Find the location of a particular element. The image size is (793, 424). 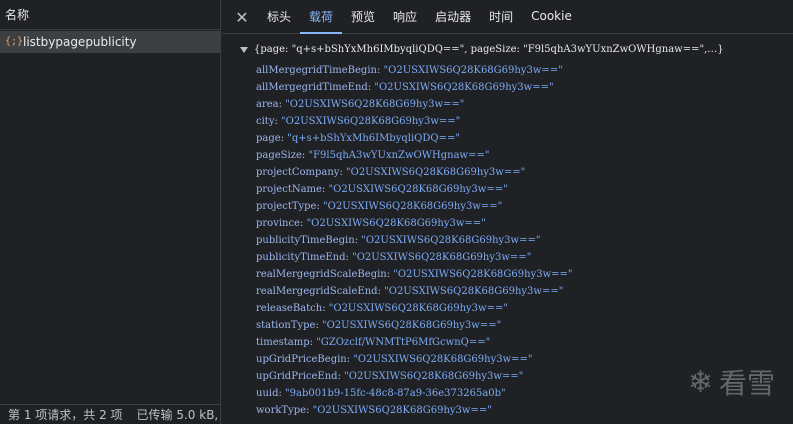

payload-key: city is located at coordinates (265, 121).